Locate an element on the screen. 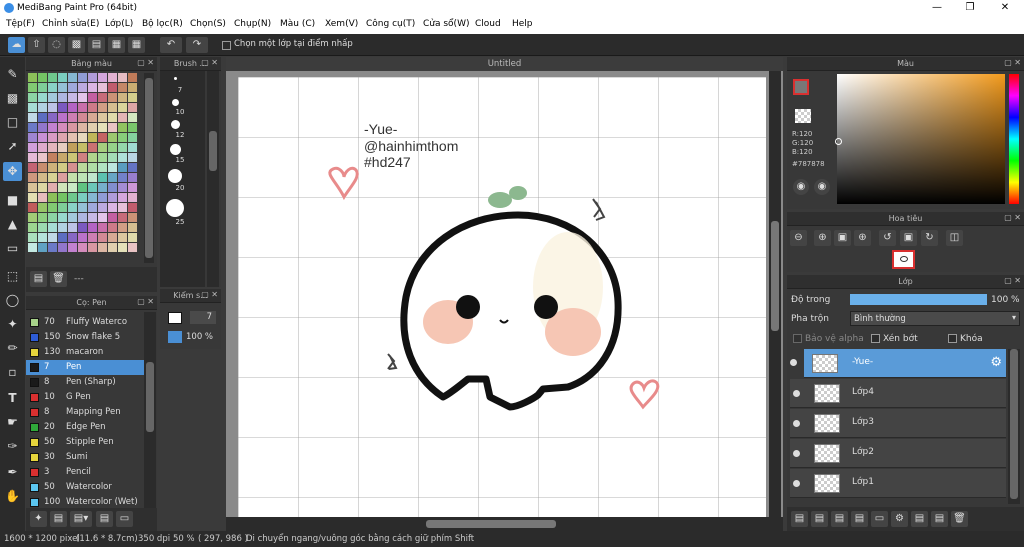 This screenshot has width=1024, height=547. brush-list-item: 70 Fluffy Waterco is located at coordinates (85, 322).